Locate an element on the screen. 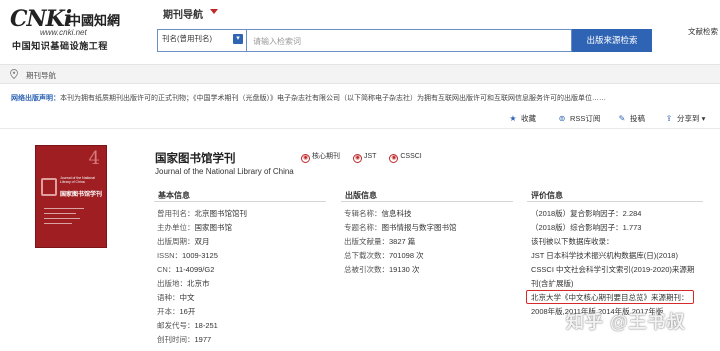 The width and height of the screenshot is (720, 351). core-journal-badge: ◉ 核心期刊 is located at coordinates (320, 157).